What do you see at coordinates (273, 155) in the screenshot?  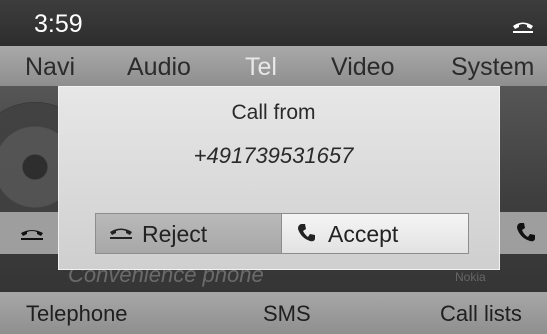 I see `caller-number: +491739531657` at bounding box center [273, 155].